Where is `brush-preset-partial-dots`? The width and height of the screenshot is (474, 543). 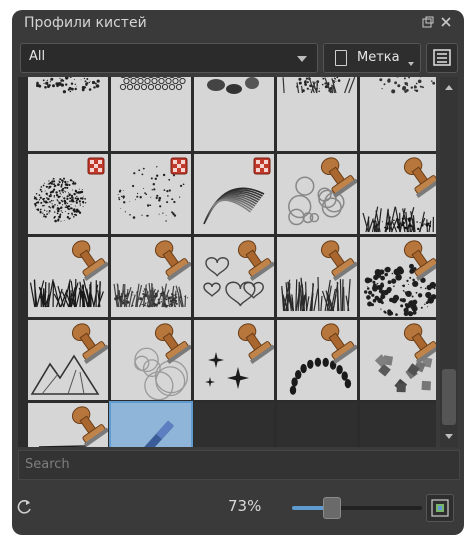 brush-preset-partial-dots is located at coordinates (68, 114).